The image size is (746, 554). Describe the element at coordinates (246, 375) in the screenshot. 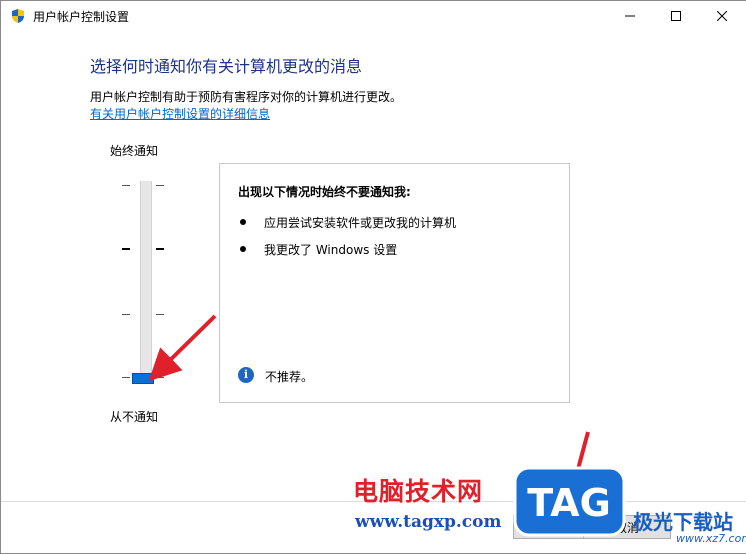

I see `info-icon: i` at that location.